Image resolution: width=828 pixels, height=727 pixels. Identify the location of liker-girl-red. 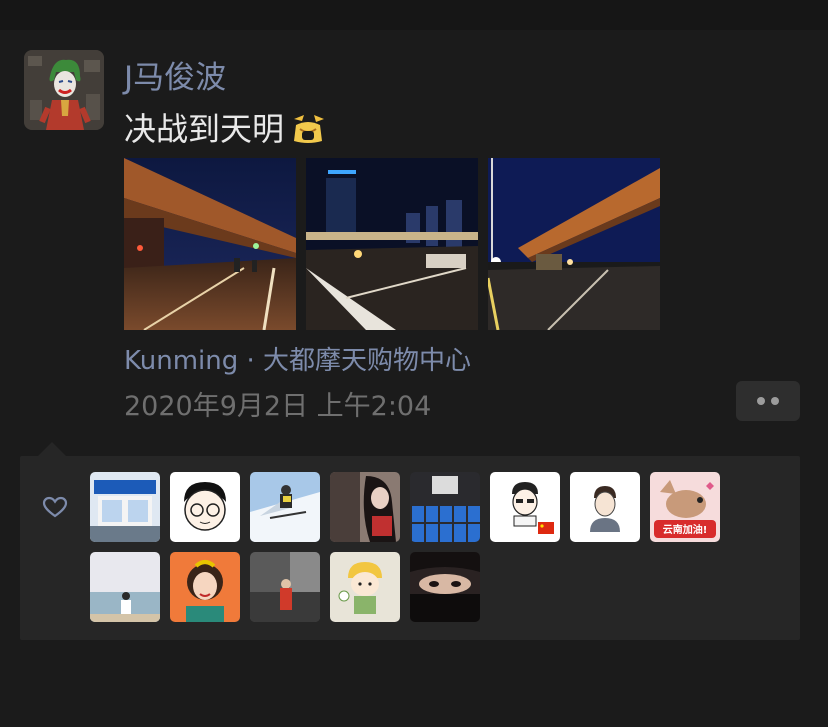
(205, 587).